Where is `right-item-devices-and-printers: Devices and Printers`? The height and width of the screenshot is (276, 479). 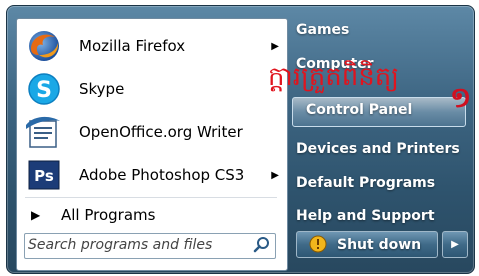
right-item-devices-and-printers: Devices and Printers is located at coordinates (378, 149).